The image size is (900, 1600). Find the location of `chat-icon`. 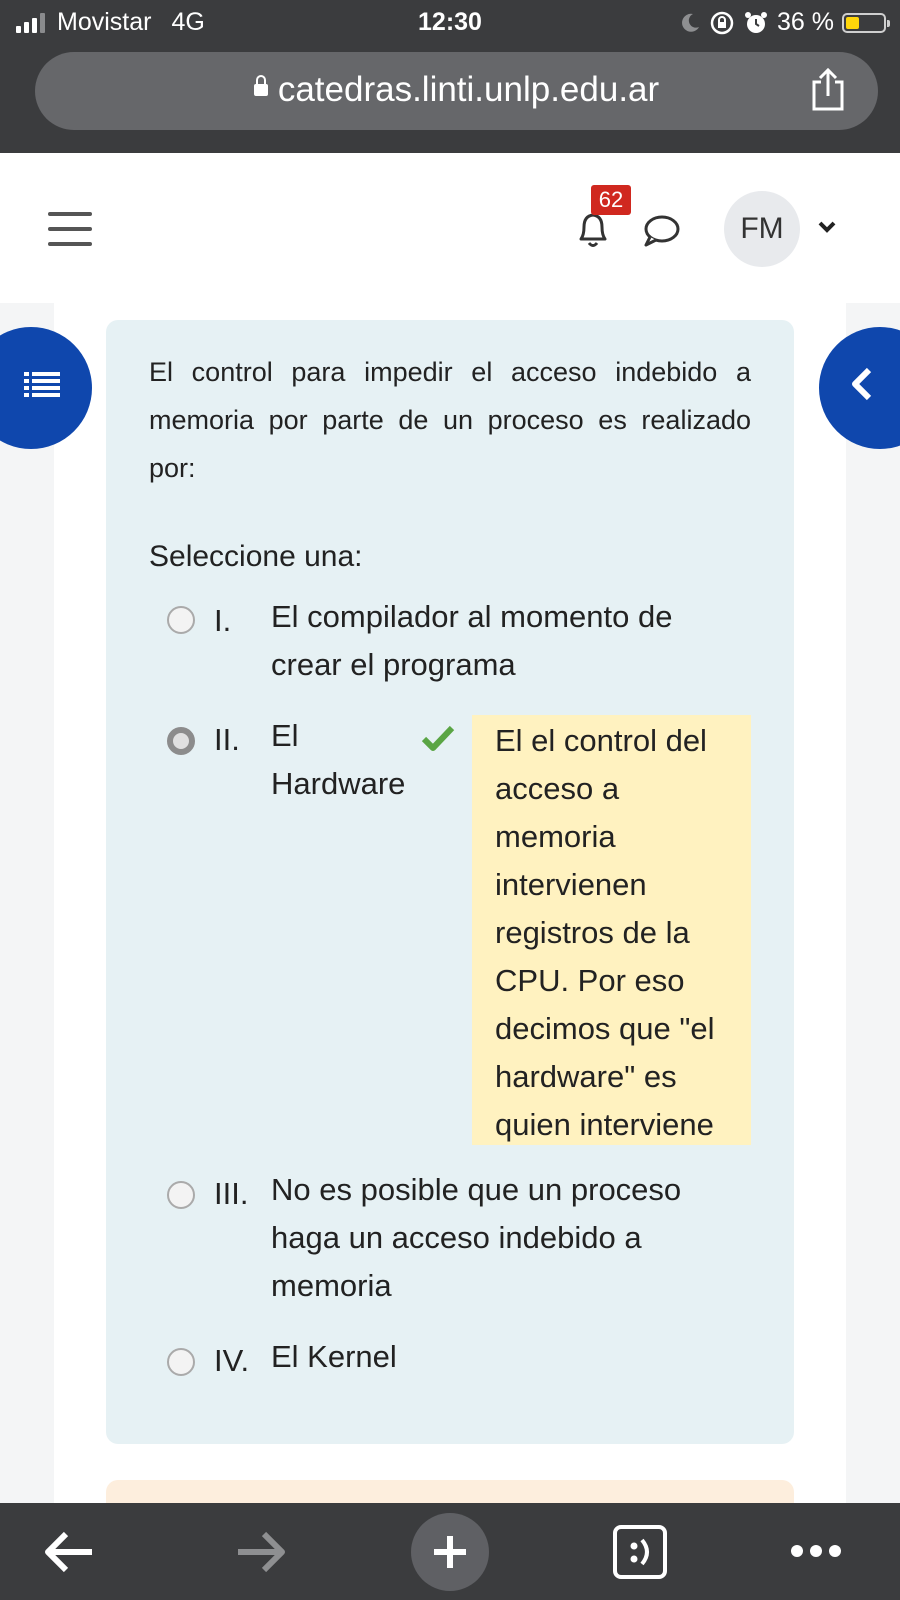

chat-icon is located at coordinates (661, 231).